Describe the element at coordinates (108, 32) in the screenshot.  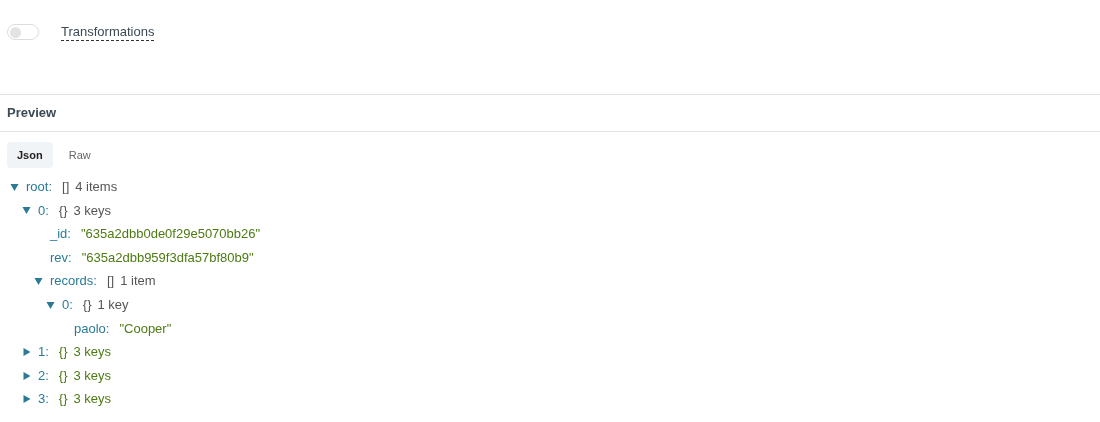
I see `transformations-label: Transformations` at that location.